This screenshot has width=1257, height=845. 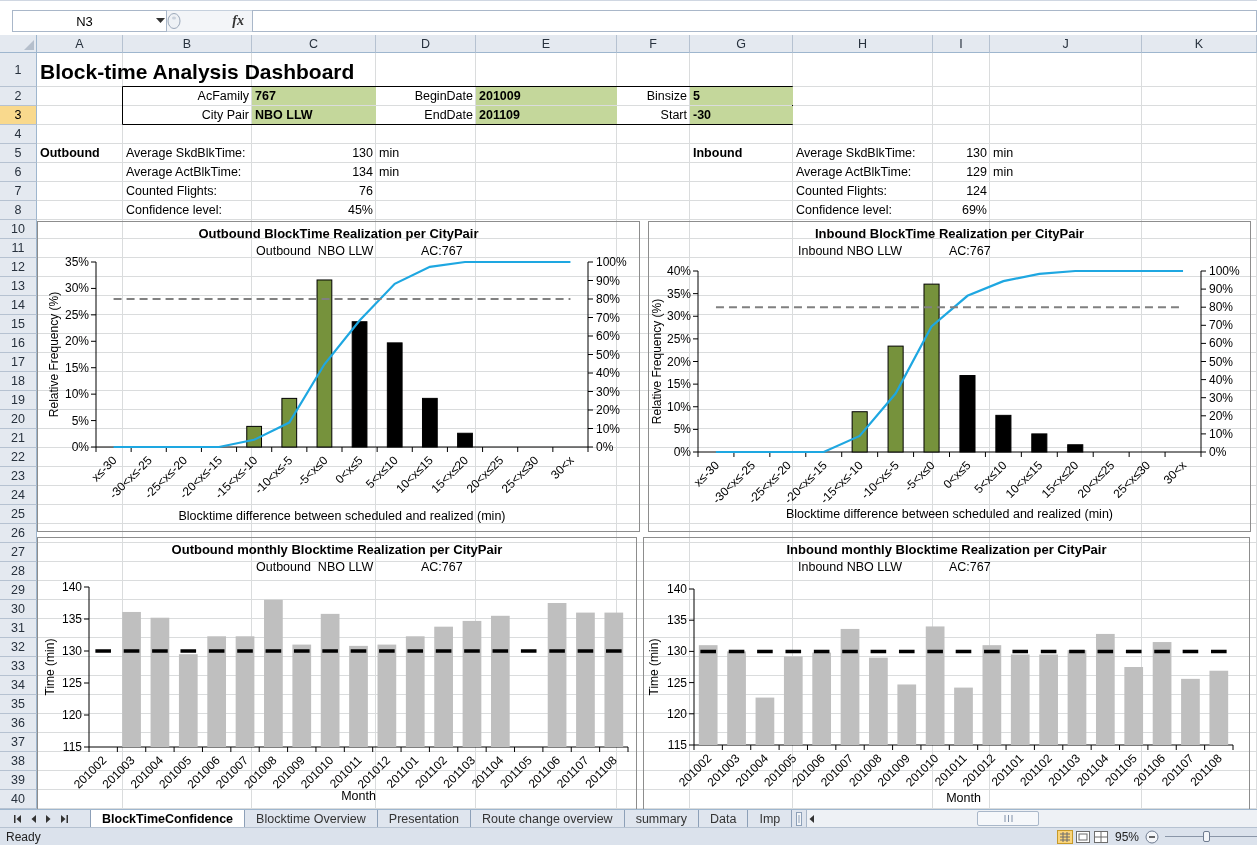 I want to click on stat-label: Average ActBlkTime:, so click(x=184, y=172).